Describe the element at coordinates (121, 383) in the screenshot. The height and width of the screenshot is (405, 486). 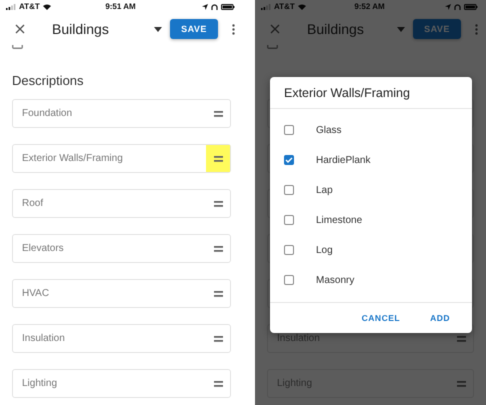
I see `description-field: Lighting` at that location.